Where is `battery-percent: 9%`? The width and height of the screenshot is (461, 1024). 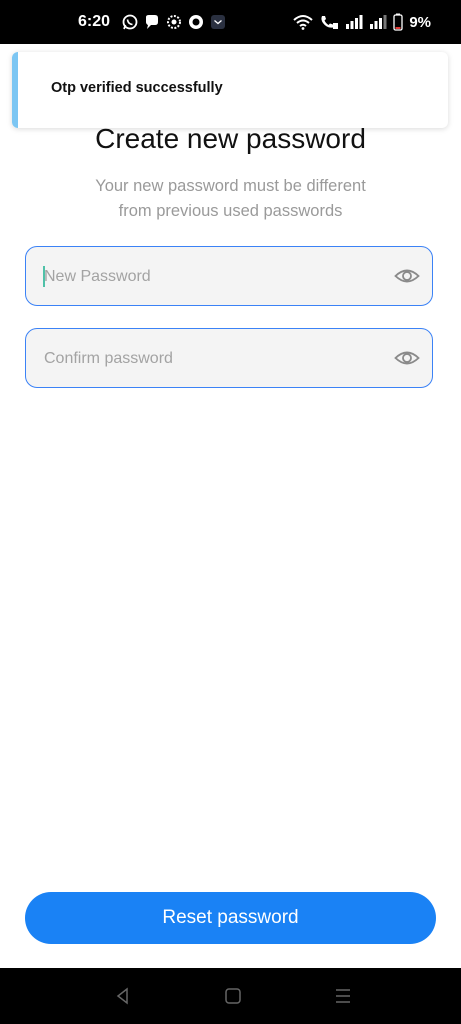 battery-percent: 9% is located at coordinates (420, 22).